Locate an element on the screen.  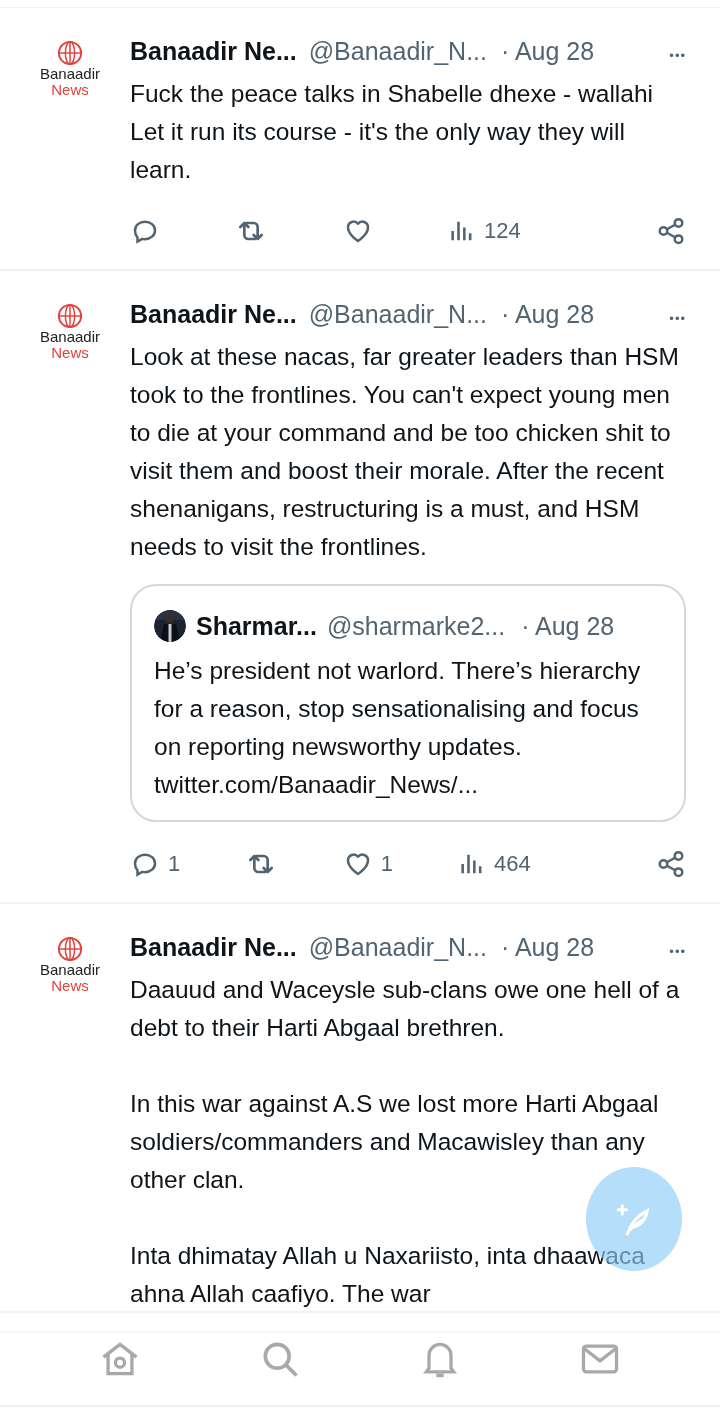
action-count: 124 is located at coordinates (502, 231).